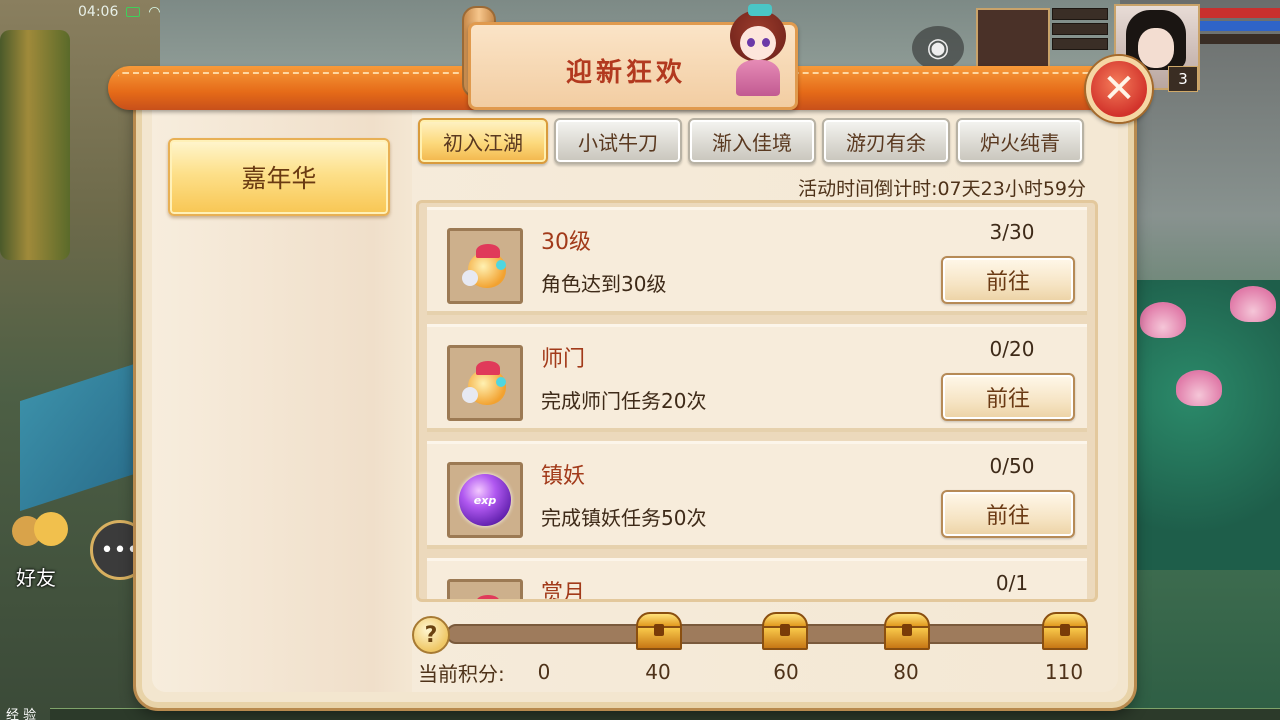 This screenshot has width=1280, height=720. I want to click on anger-bar, so click(1240, 39).